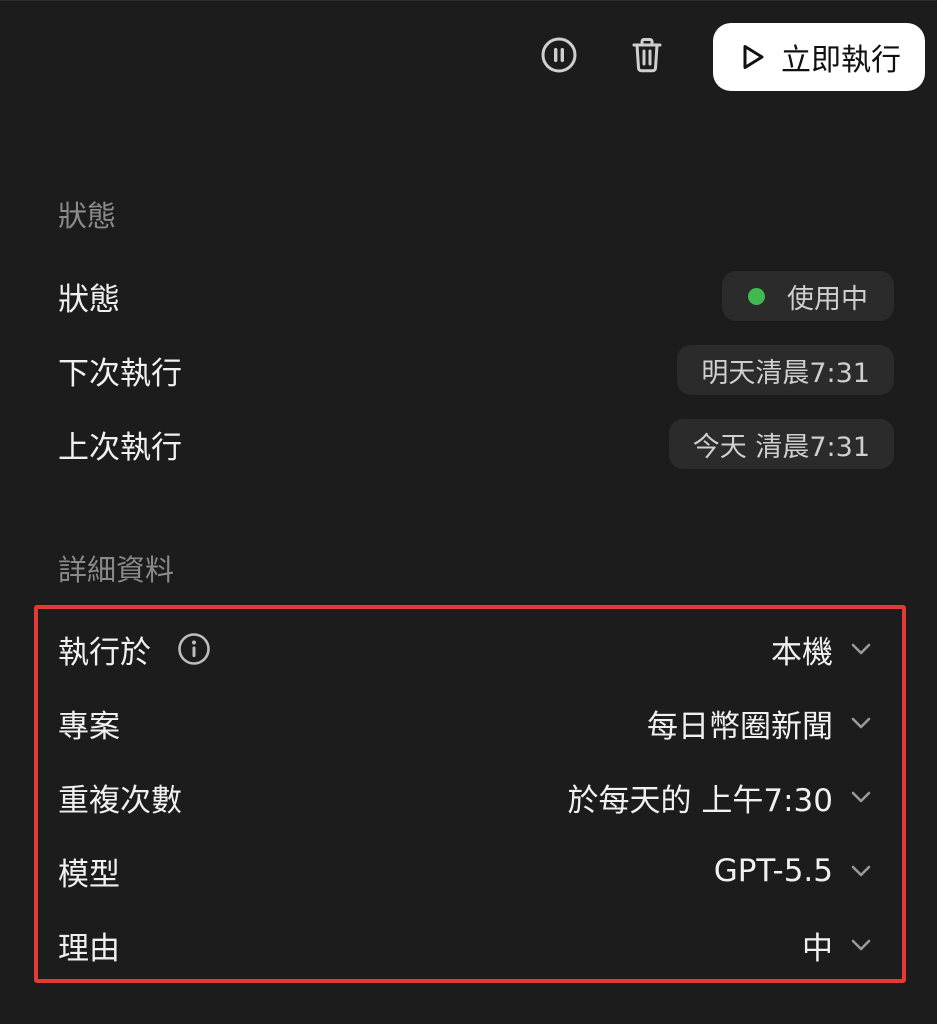 The image size is (937, 1024). I want to click on status-badge: 使用中, so click(808, 296).